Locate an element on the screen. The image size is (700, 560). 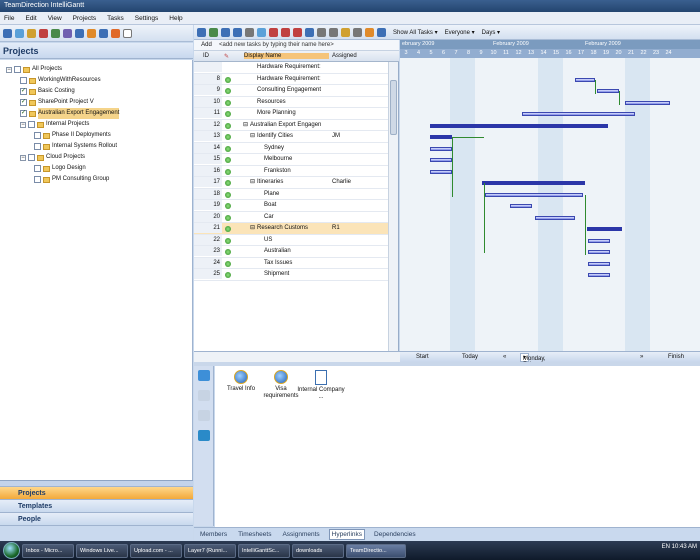
add-task-icon is located at coordinates (213, 32).